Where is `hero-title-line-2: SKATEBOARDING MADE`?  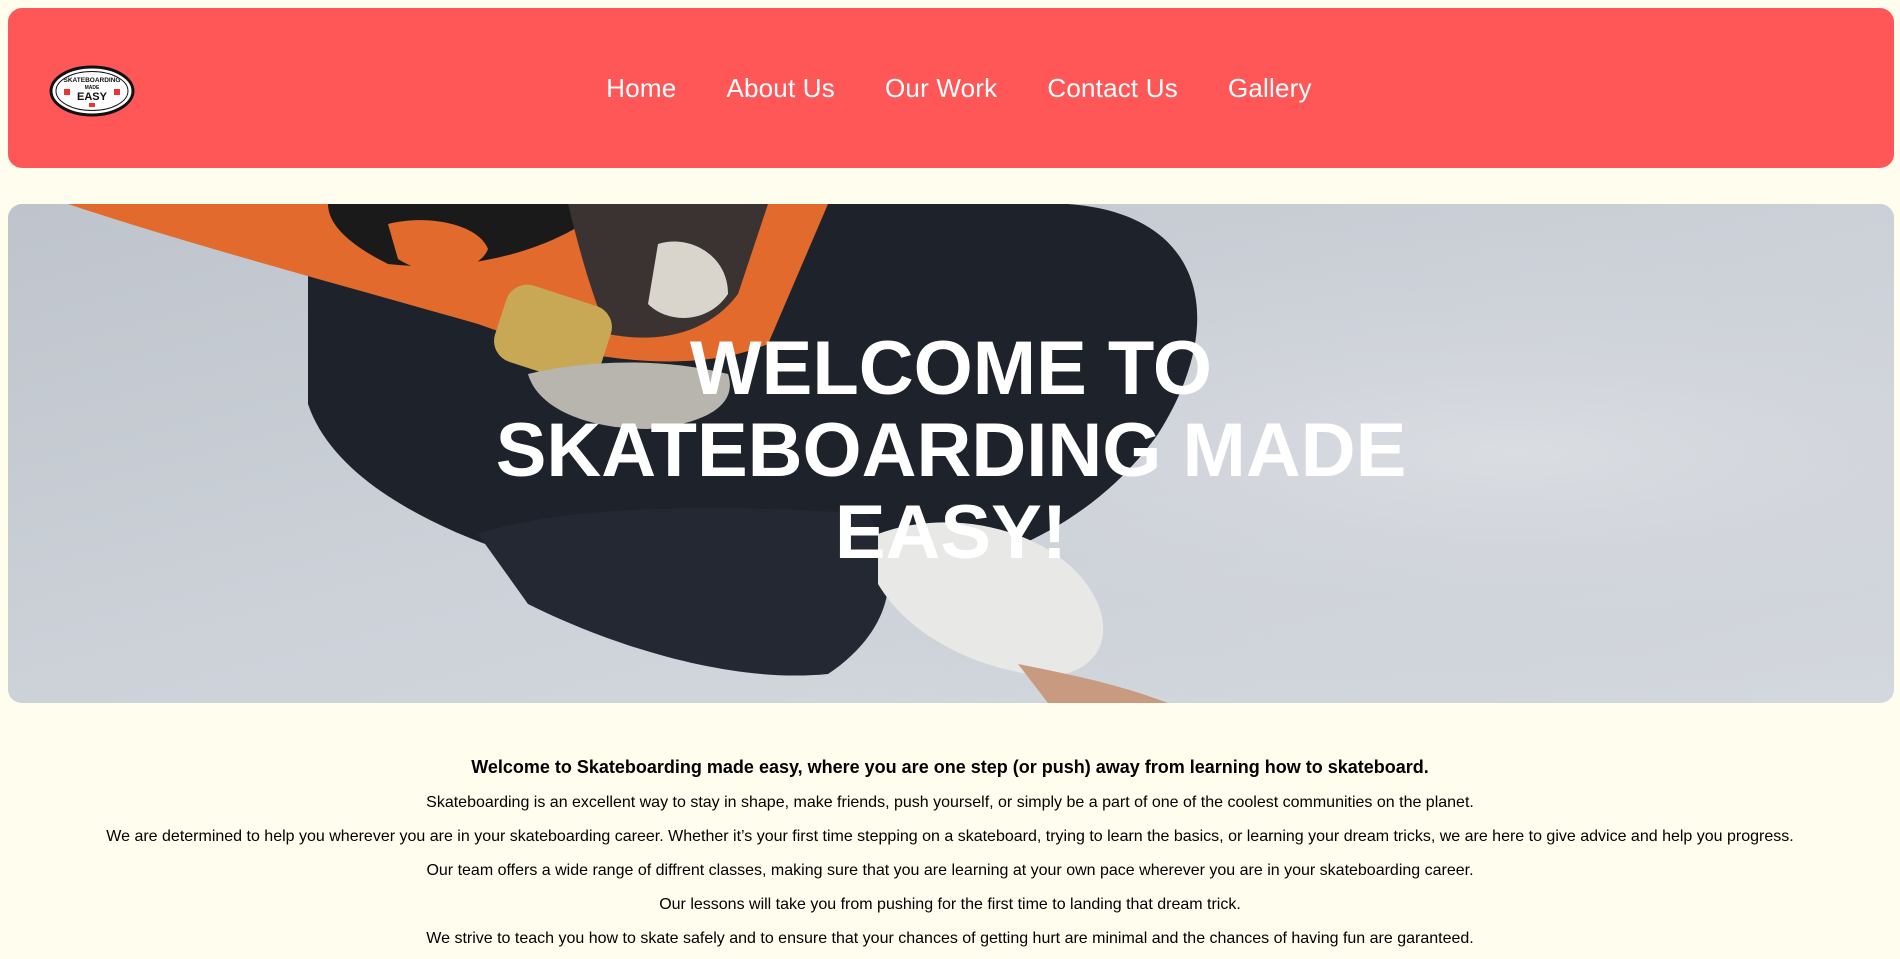
hero-title-line-2: SKATEBOARDING MADE is located at coordinates (951, 450).